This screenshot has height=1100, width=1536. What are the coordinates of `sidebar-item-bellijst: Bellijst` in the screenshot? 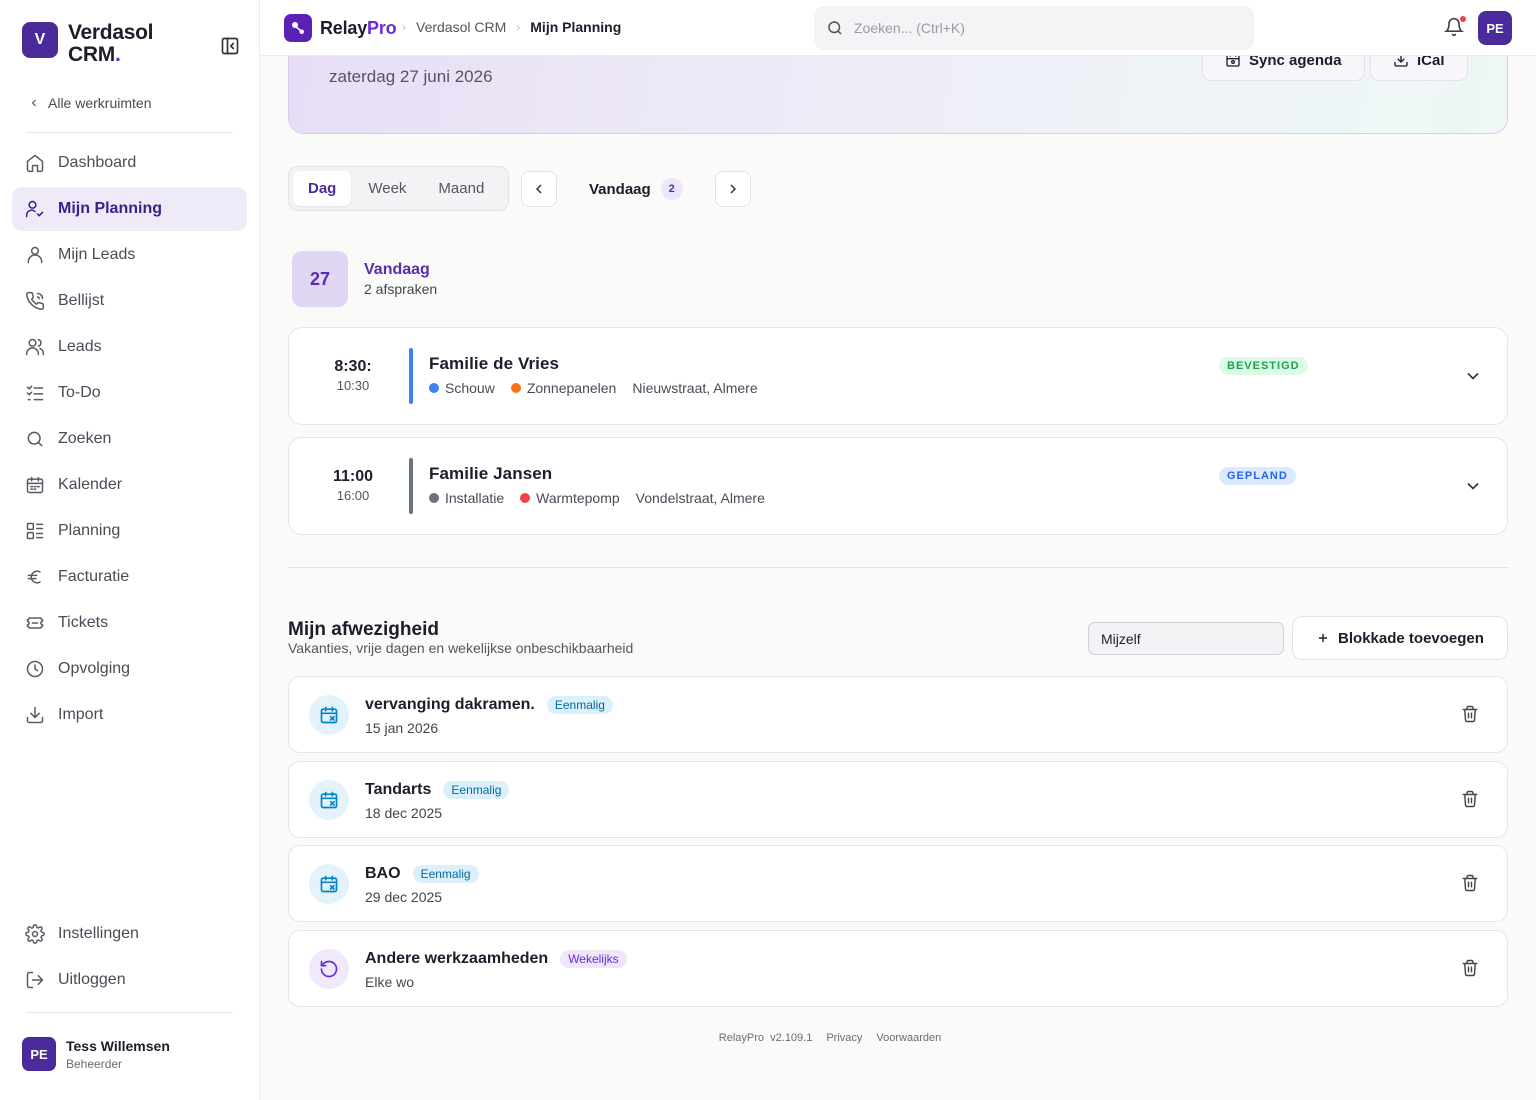 It's located at (129, 301).